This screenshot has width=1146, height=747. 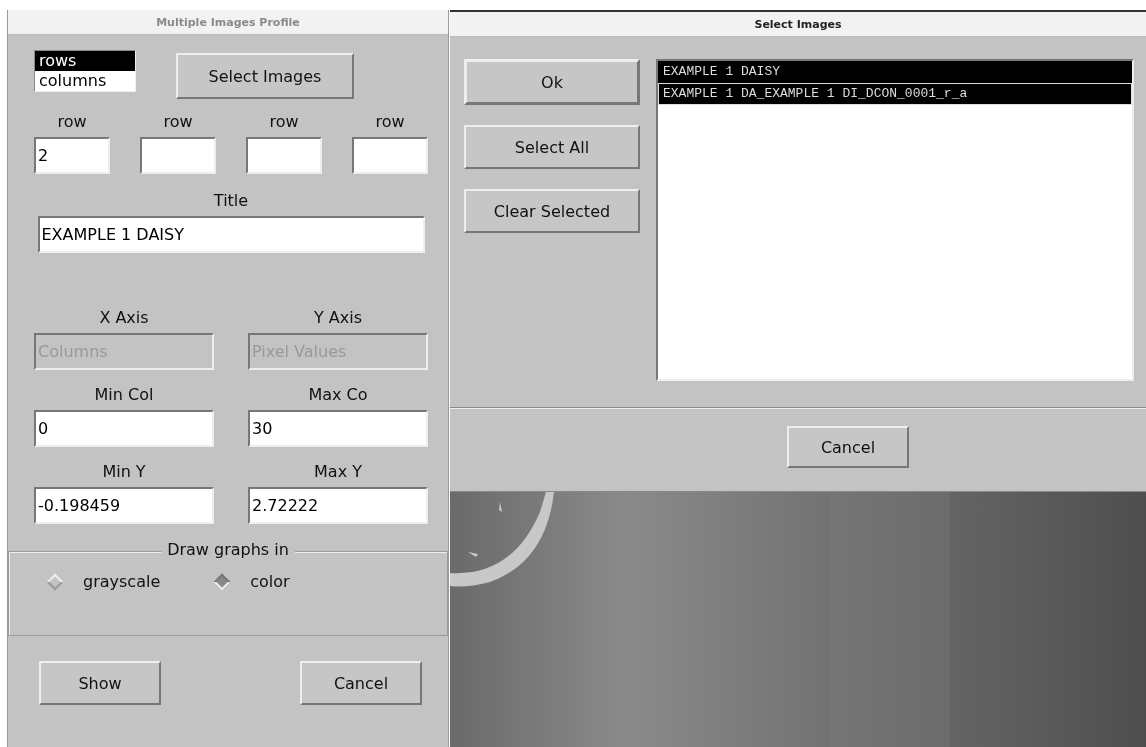 What do you see at coordinates (72, 155) in the screenshot?
I see `input-field: 2` at bounding box center [72, 155].